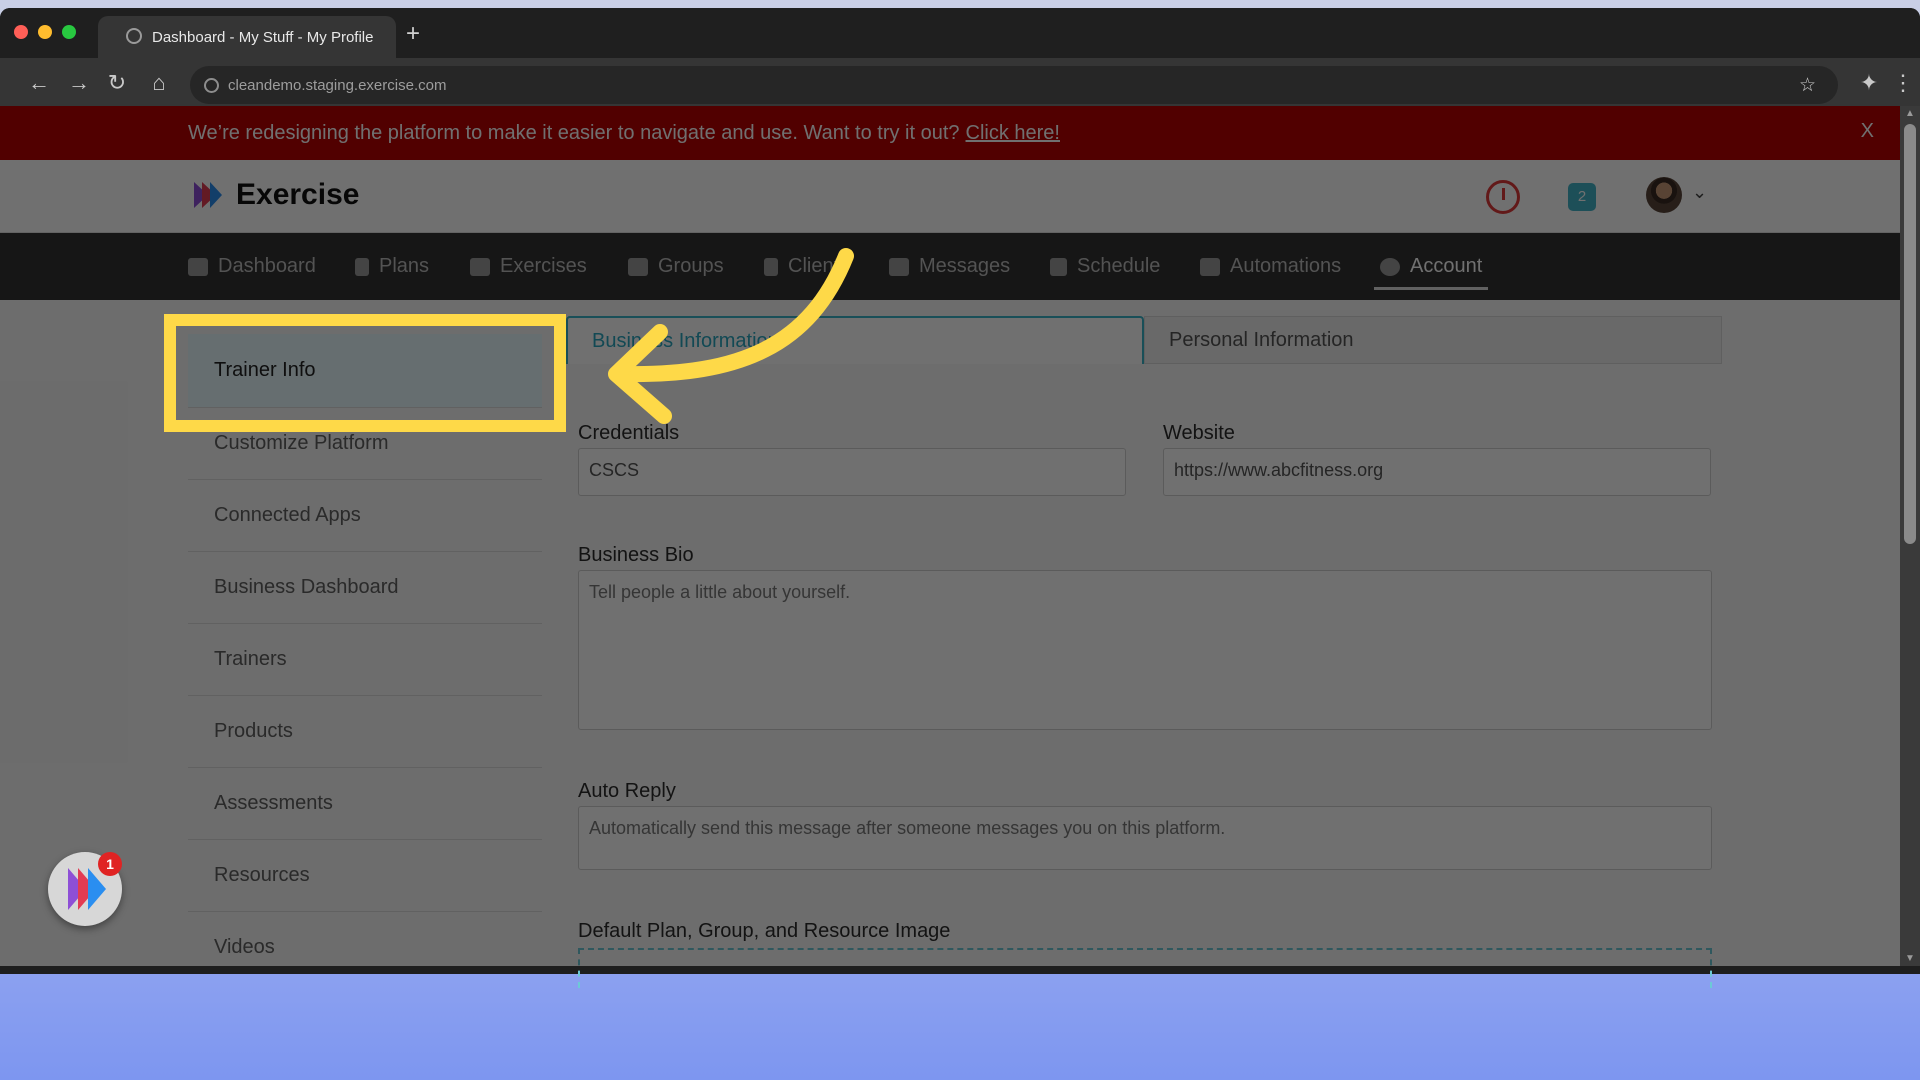 The height and width of the screenshot is (1080, 1920). I want to click on home-icon: ⌂, so click(159, 83).